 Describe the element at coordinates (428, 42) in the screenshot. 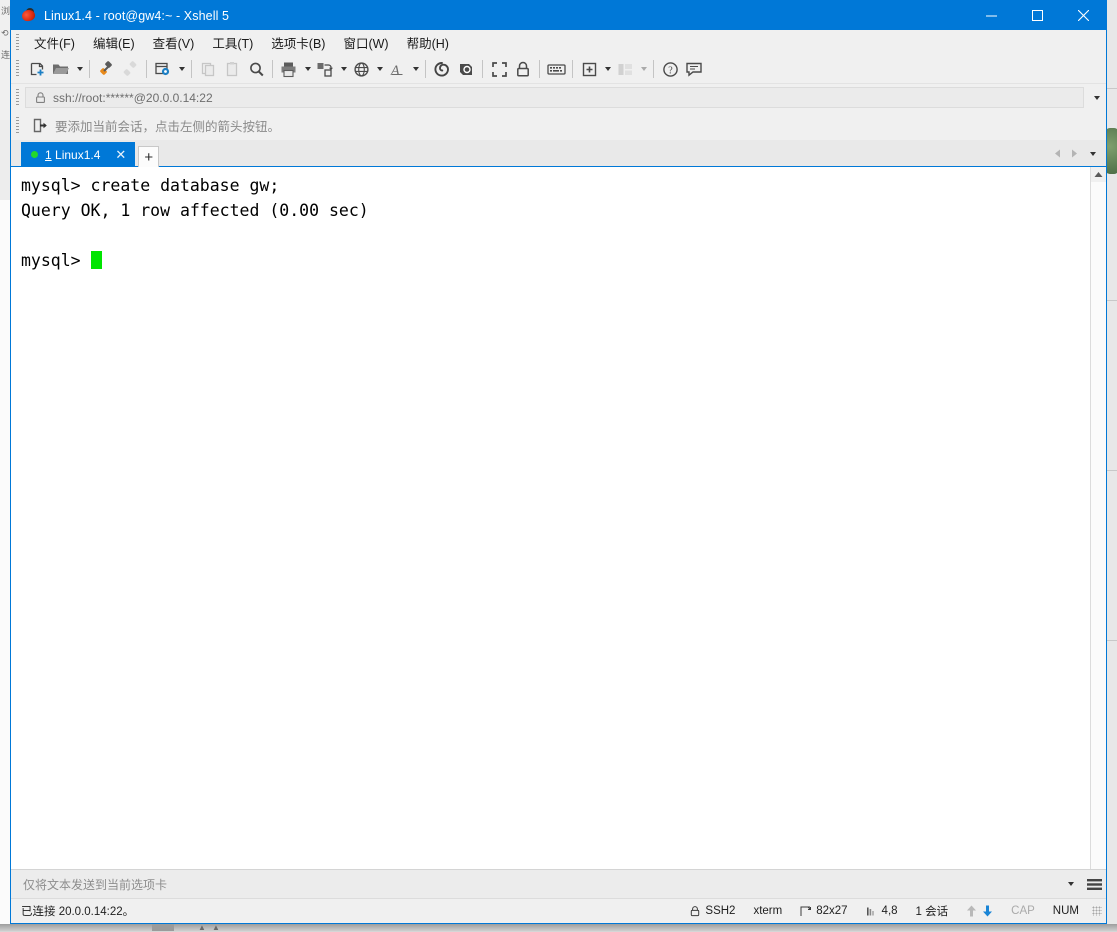

I see `menu-help: 帮助(H)` at that location.